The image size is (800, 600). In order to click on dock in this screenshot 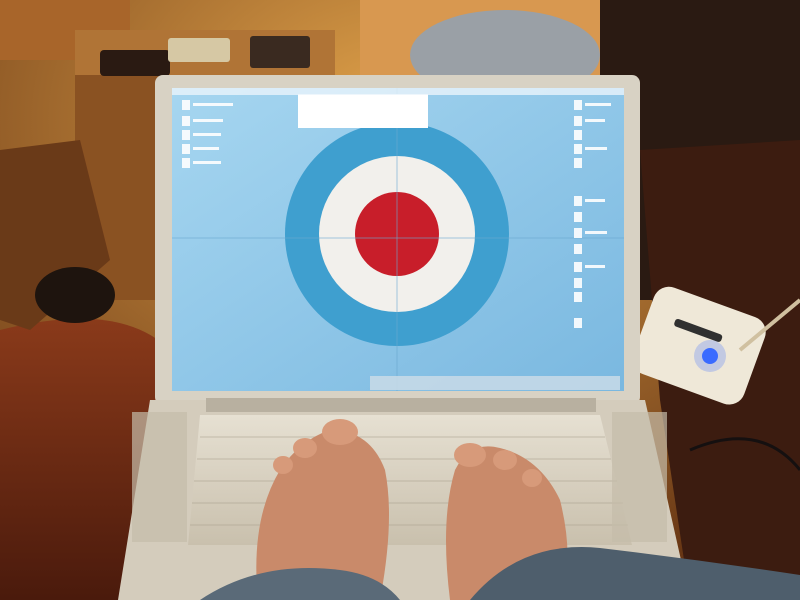, I will do `click(495, 383)`.